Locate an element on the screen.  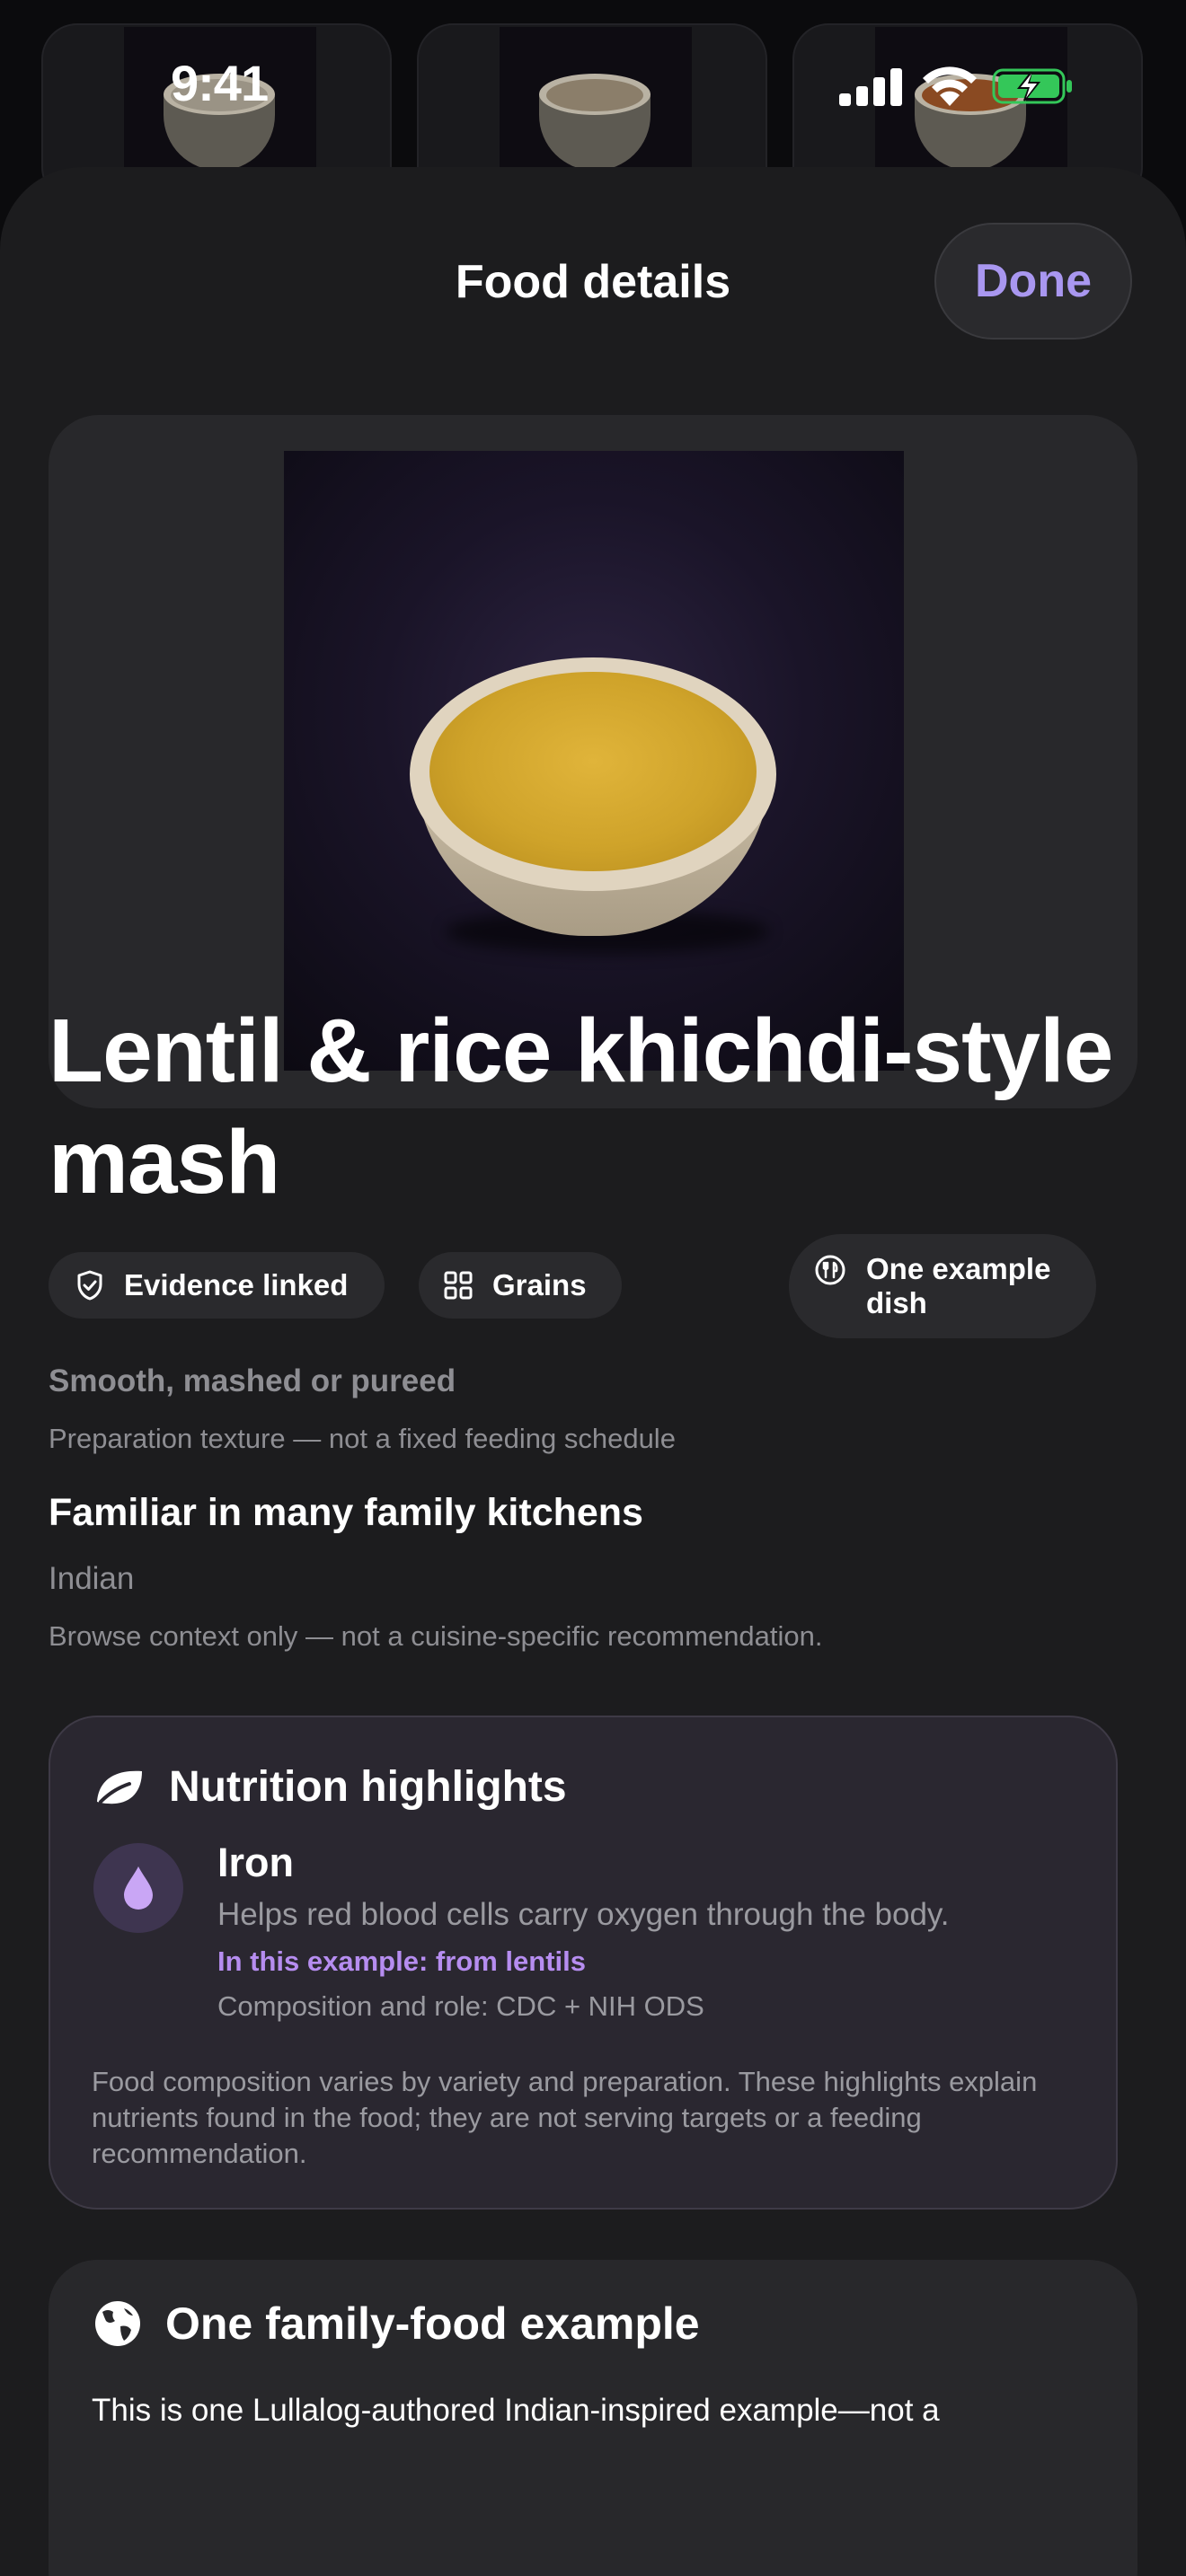
food-title: Lentil & rice khichdi-style mash is located at coordinates (581, 1107).